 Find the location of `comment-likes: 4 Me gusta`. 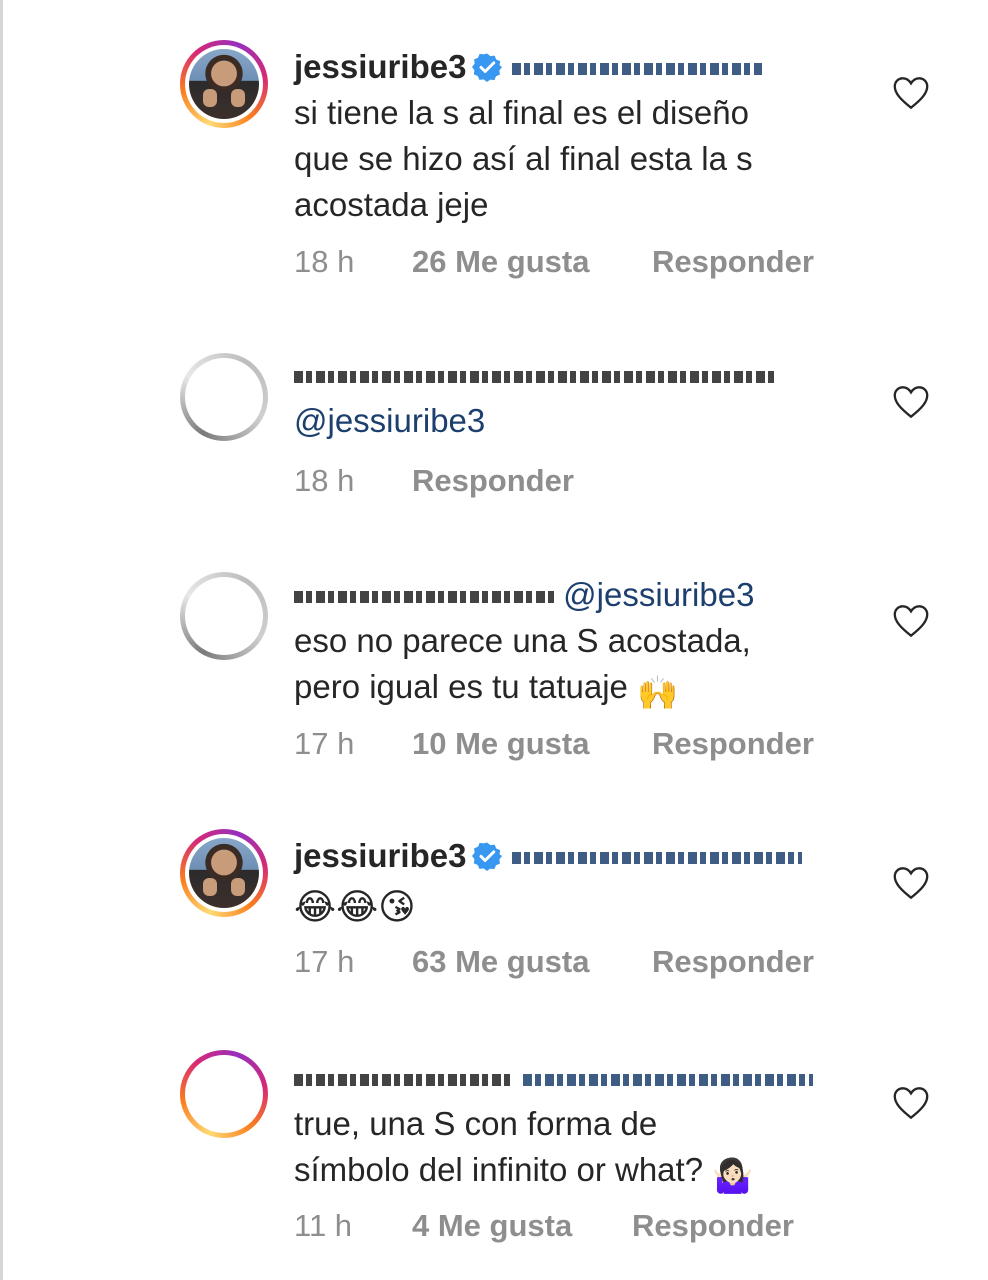

comment-likes: 4 Me gusta is located at coordinates (492, 1226).